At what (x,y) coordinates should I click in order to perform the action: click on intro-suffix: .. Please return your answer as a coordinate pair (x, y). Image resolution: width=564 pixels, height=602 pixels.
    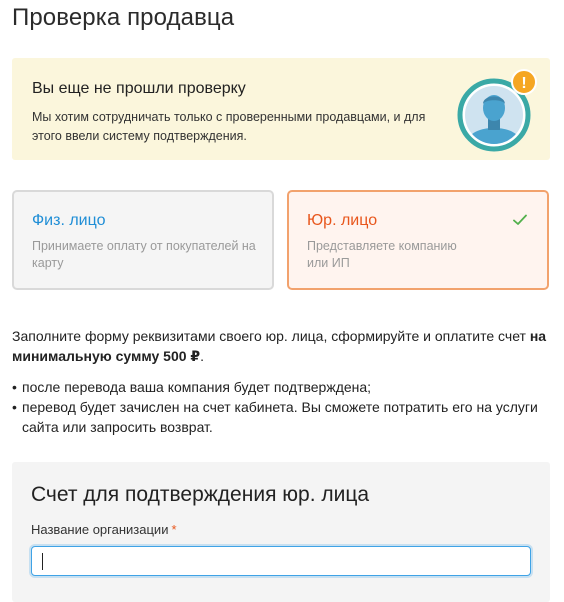
    Looking at the image, I should click on (202, 356).